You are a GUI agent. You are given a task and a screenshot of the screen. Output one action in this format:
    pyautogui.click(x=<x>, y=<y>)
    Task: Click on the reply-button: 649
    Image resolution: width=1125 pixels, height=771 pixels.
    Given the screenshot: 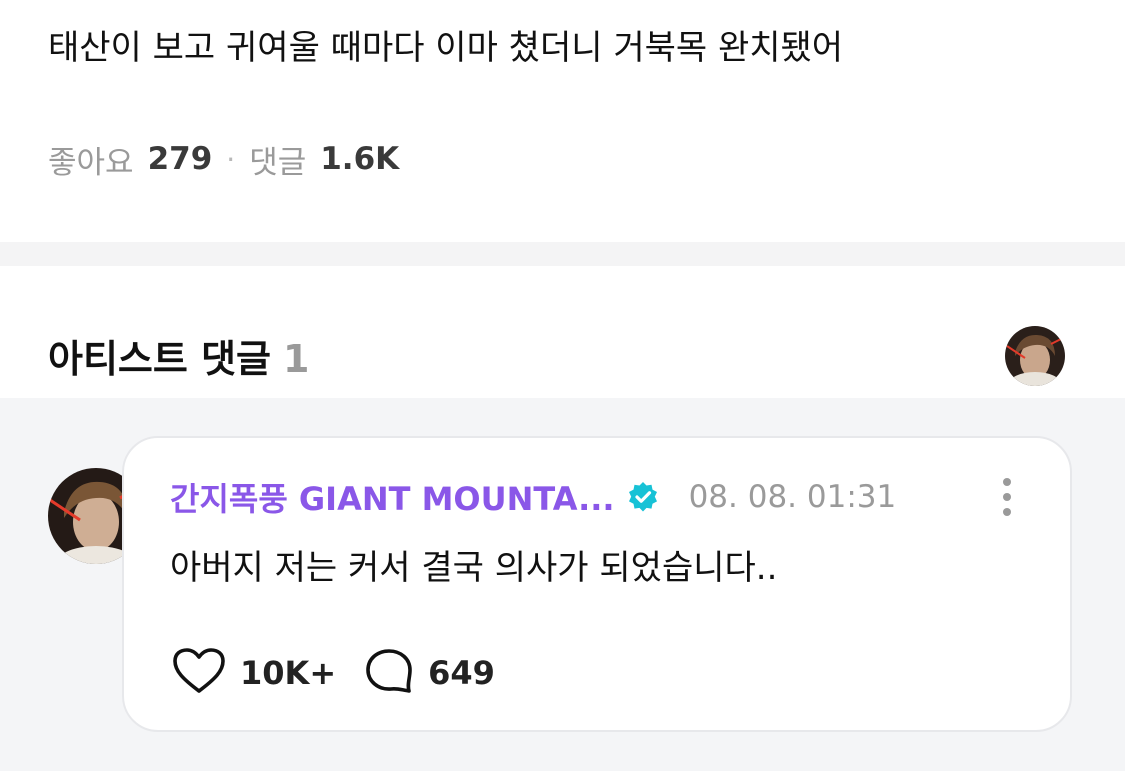 What is the action you would take?
    pyautogui.click(x=429, y=673)
    